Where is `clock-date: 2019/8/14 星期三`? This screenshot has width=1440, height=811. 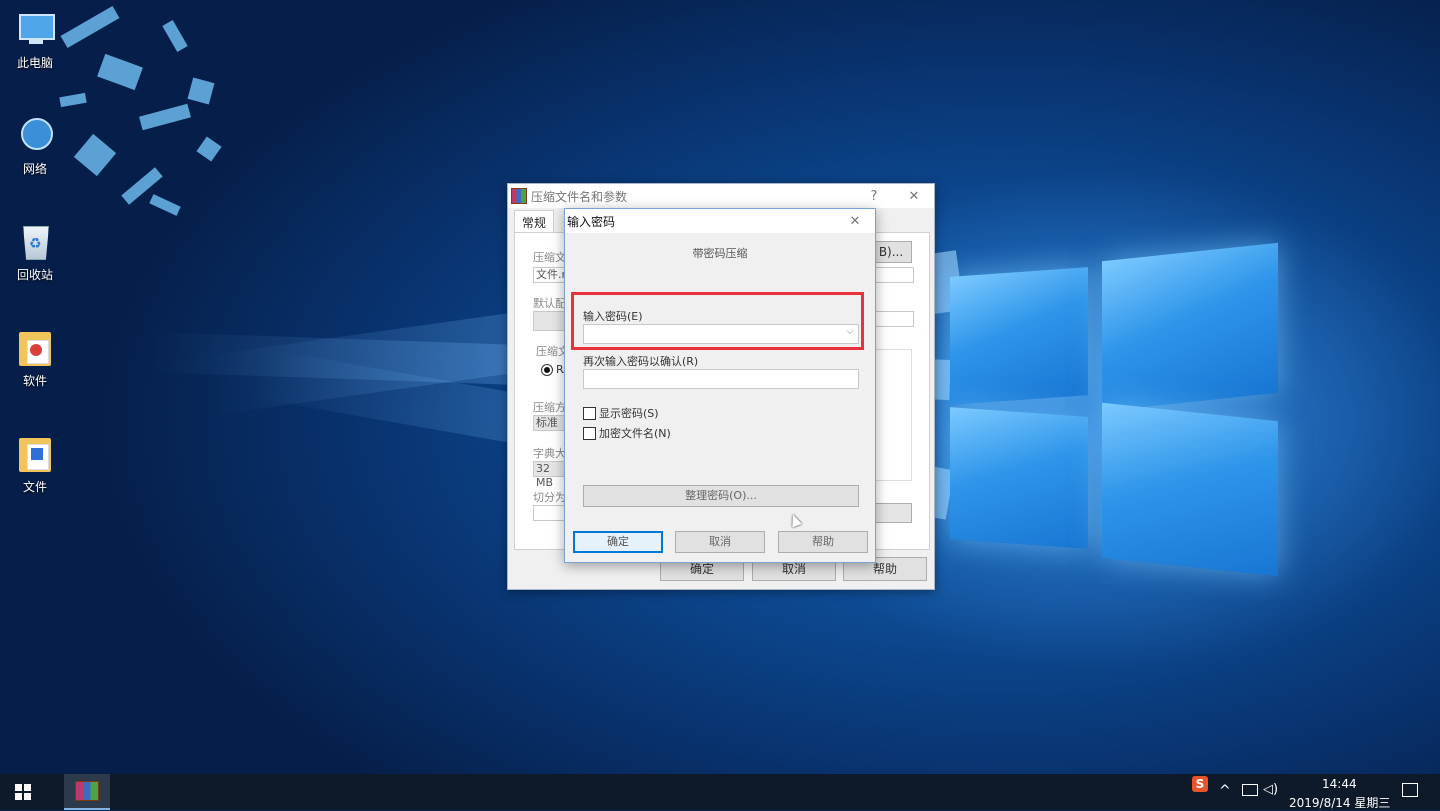
clock-date: 2019/8/14 星期三 is located at coordinates (1339, 802).